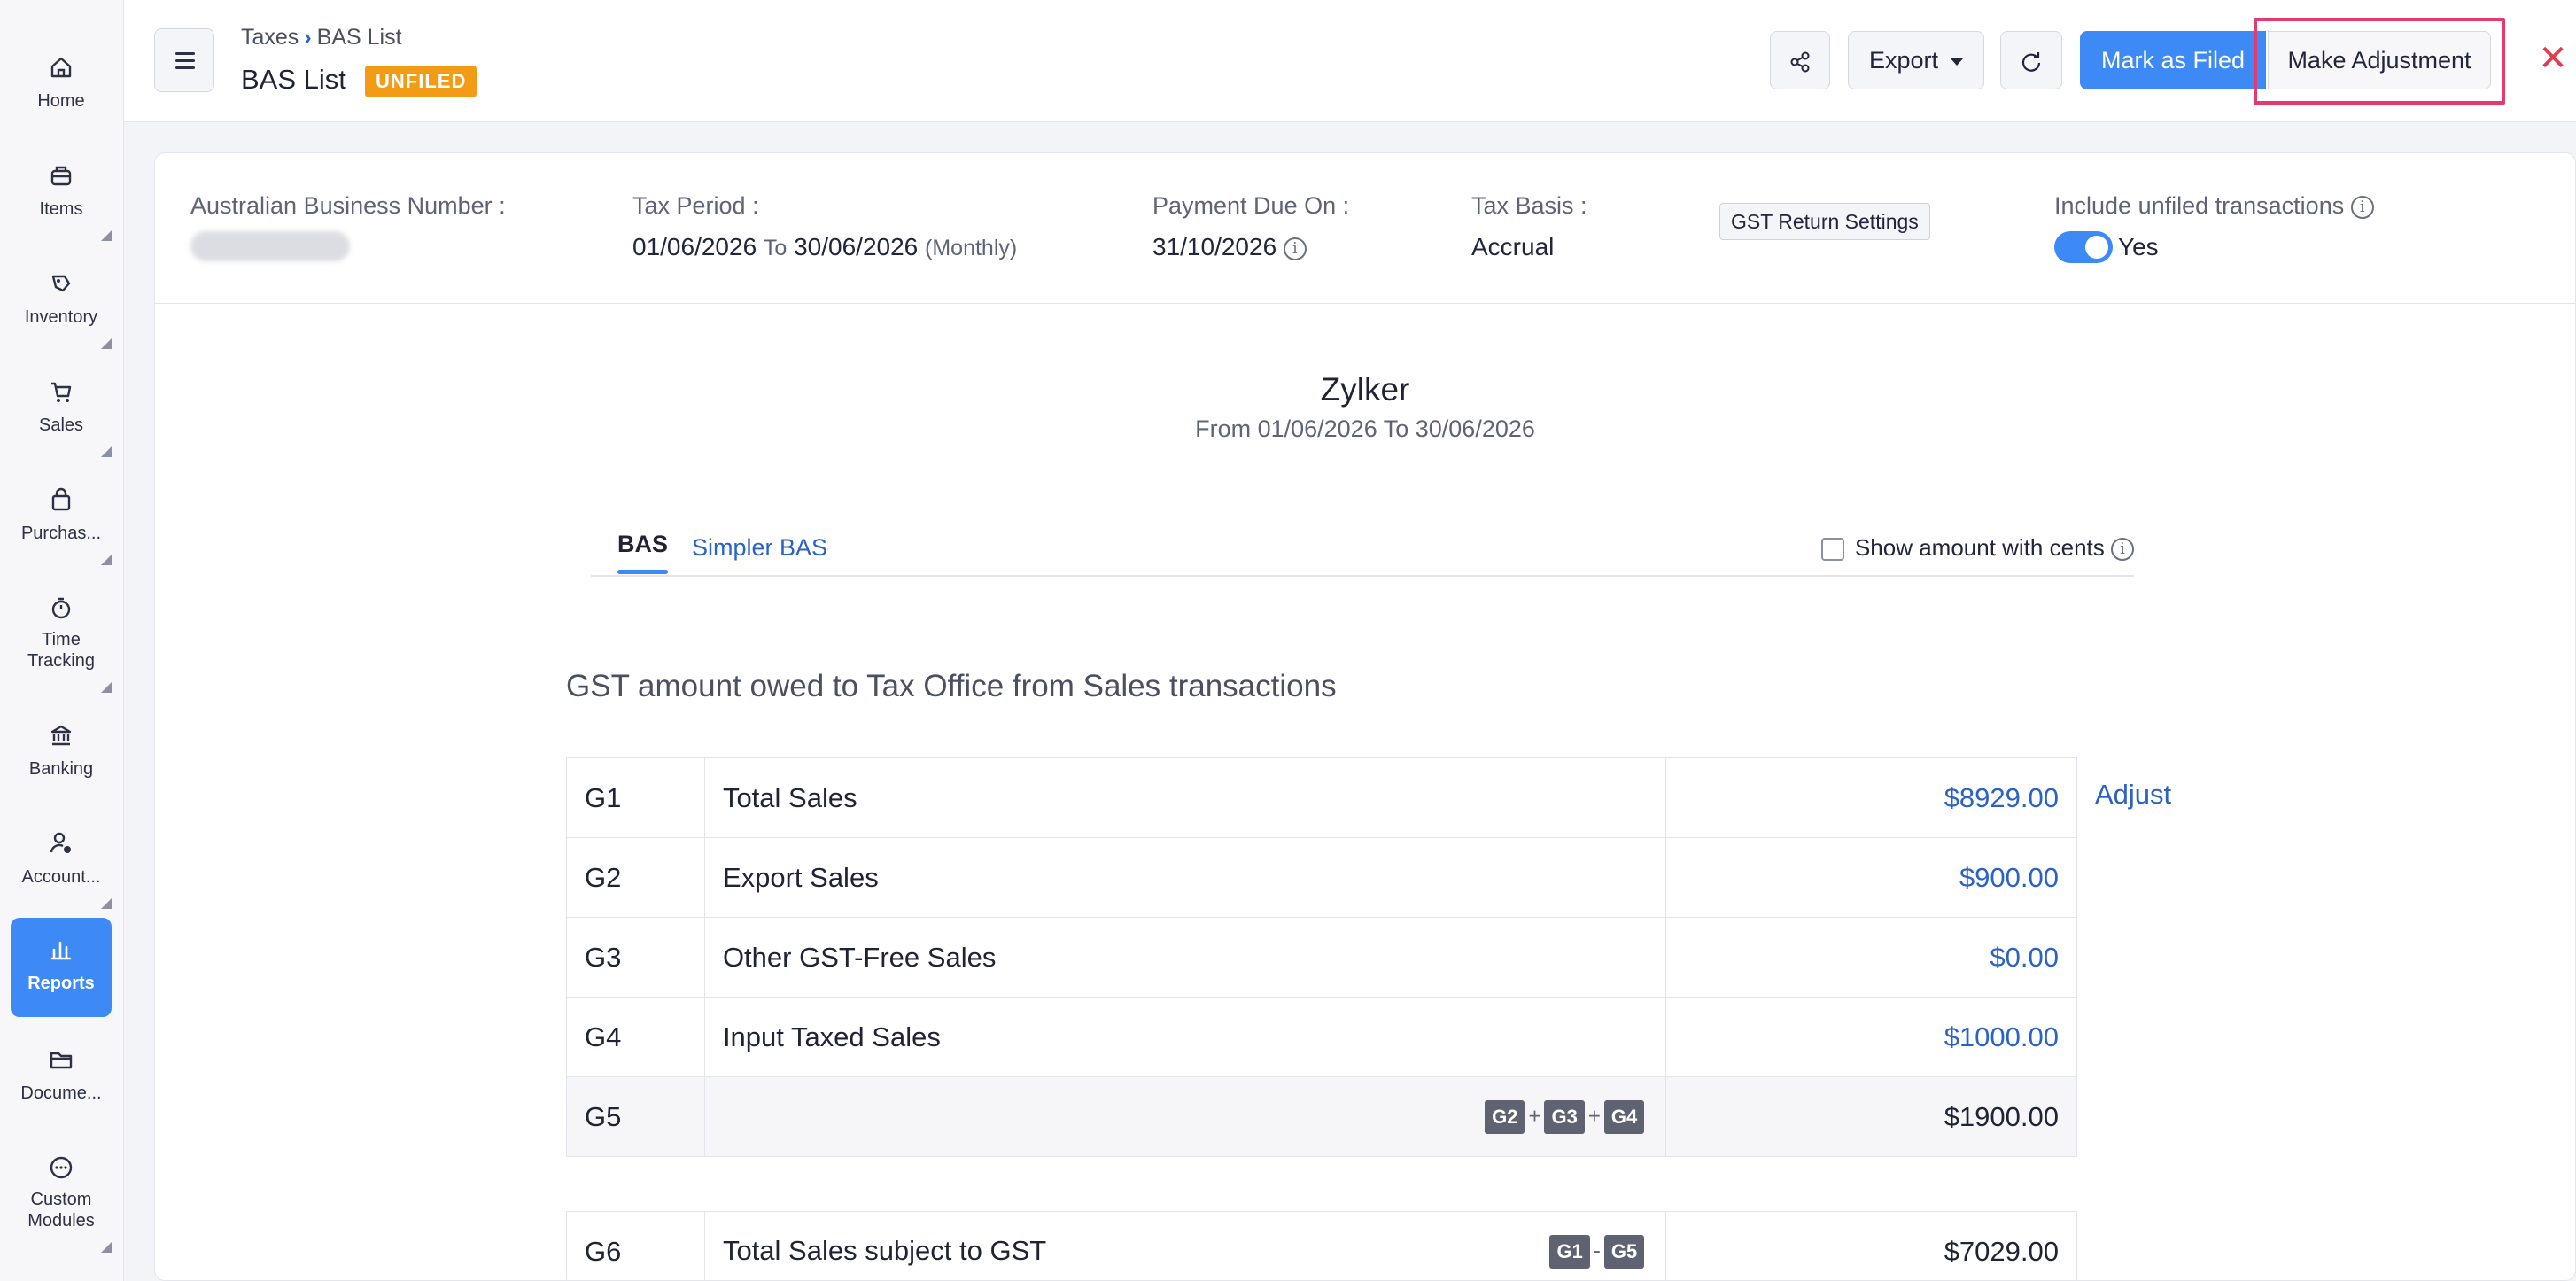 The image size is (2576, 1281). Describe the element at coordinates (185, 53) in the screenshot. I see `hamburger-icon` at that location.